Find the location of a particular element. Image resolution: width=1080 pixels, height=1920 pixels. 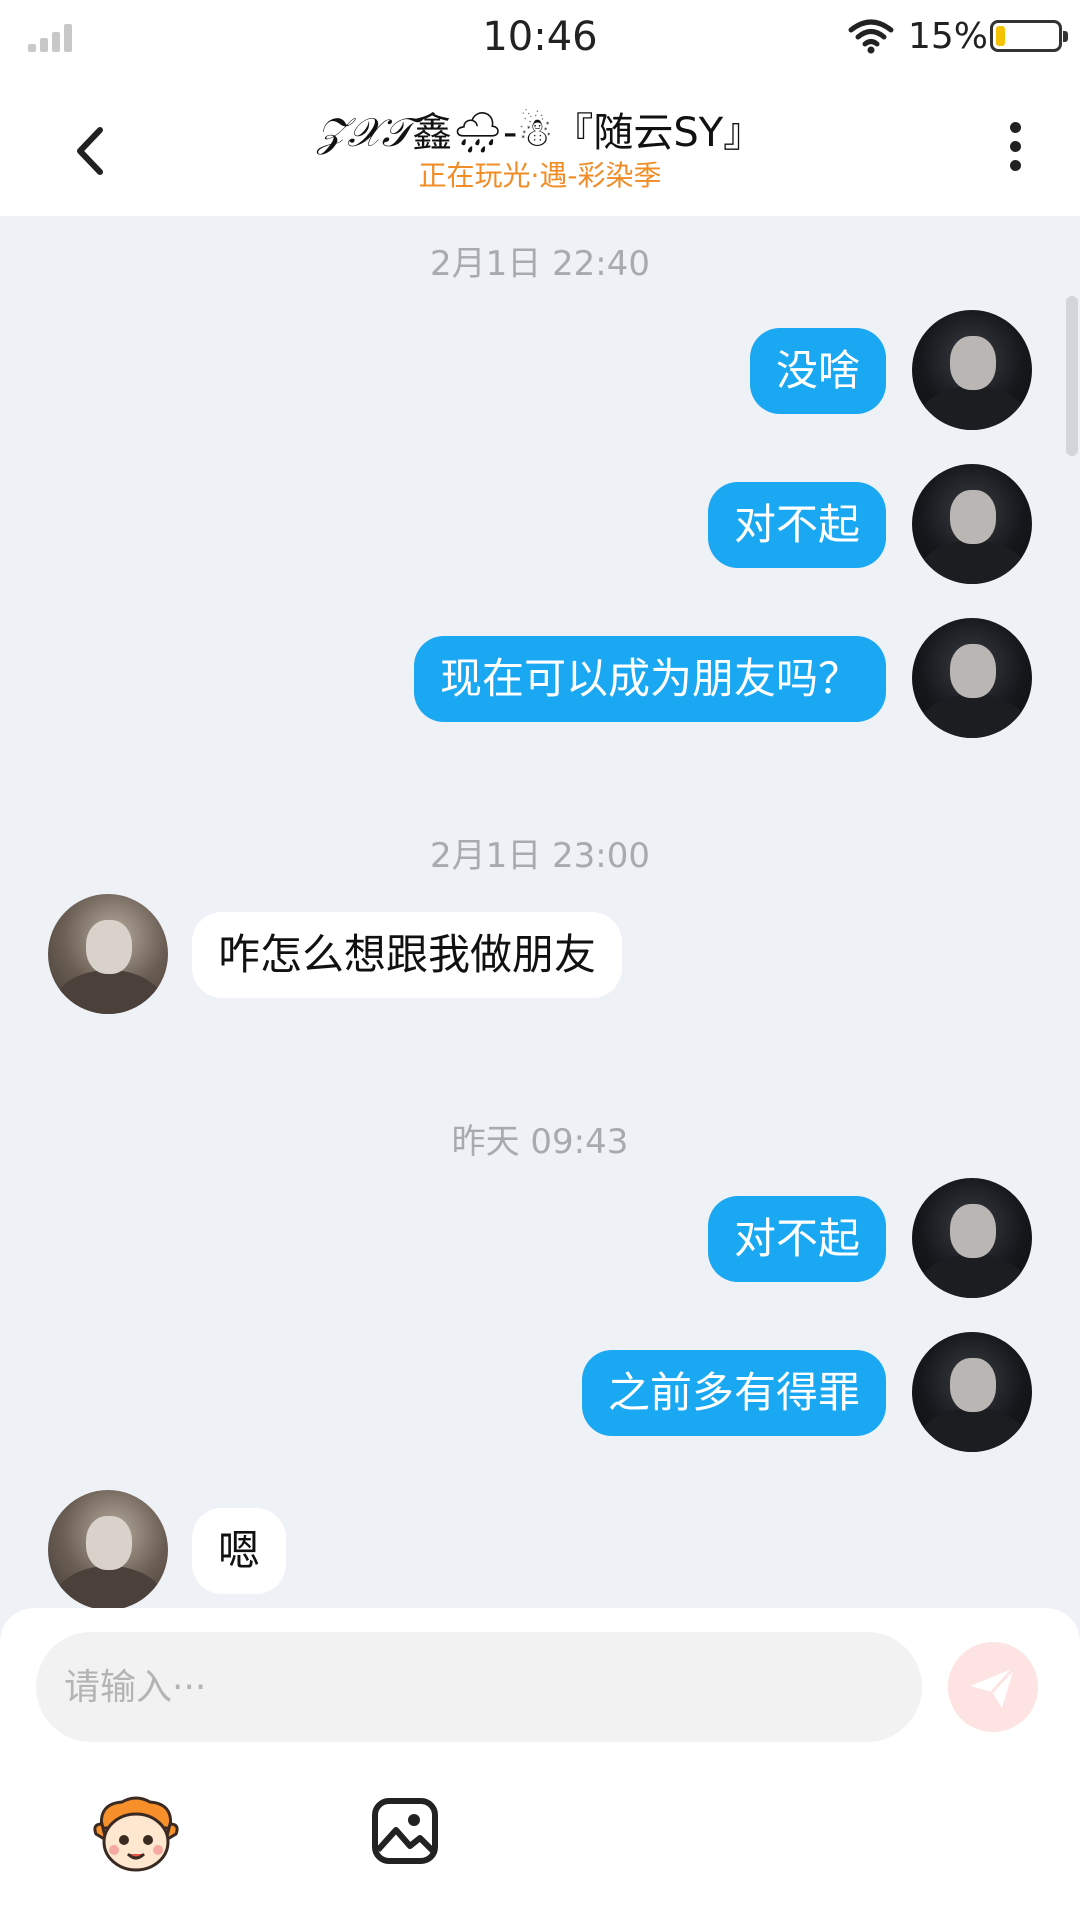

sent-message: 没啥 is located at coordinates (540, 370).